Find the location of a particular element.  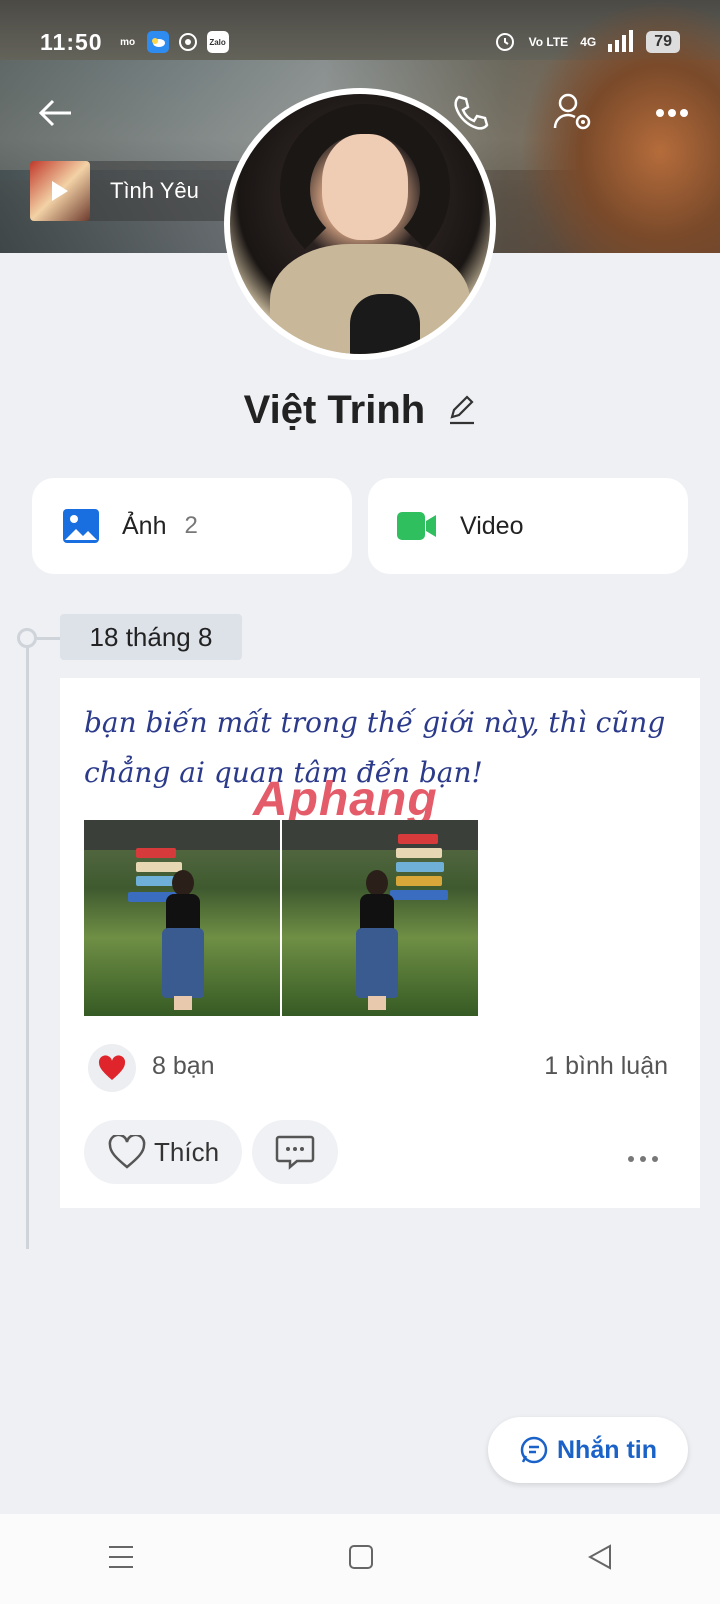

chat-icon is located at coordinates (534, 1450).